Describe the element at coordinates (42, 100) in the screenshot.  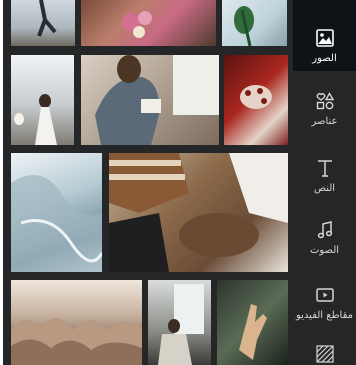
I see `photo-woman-beach` at that location.